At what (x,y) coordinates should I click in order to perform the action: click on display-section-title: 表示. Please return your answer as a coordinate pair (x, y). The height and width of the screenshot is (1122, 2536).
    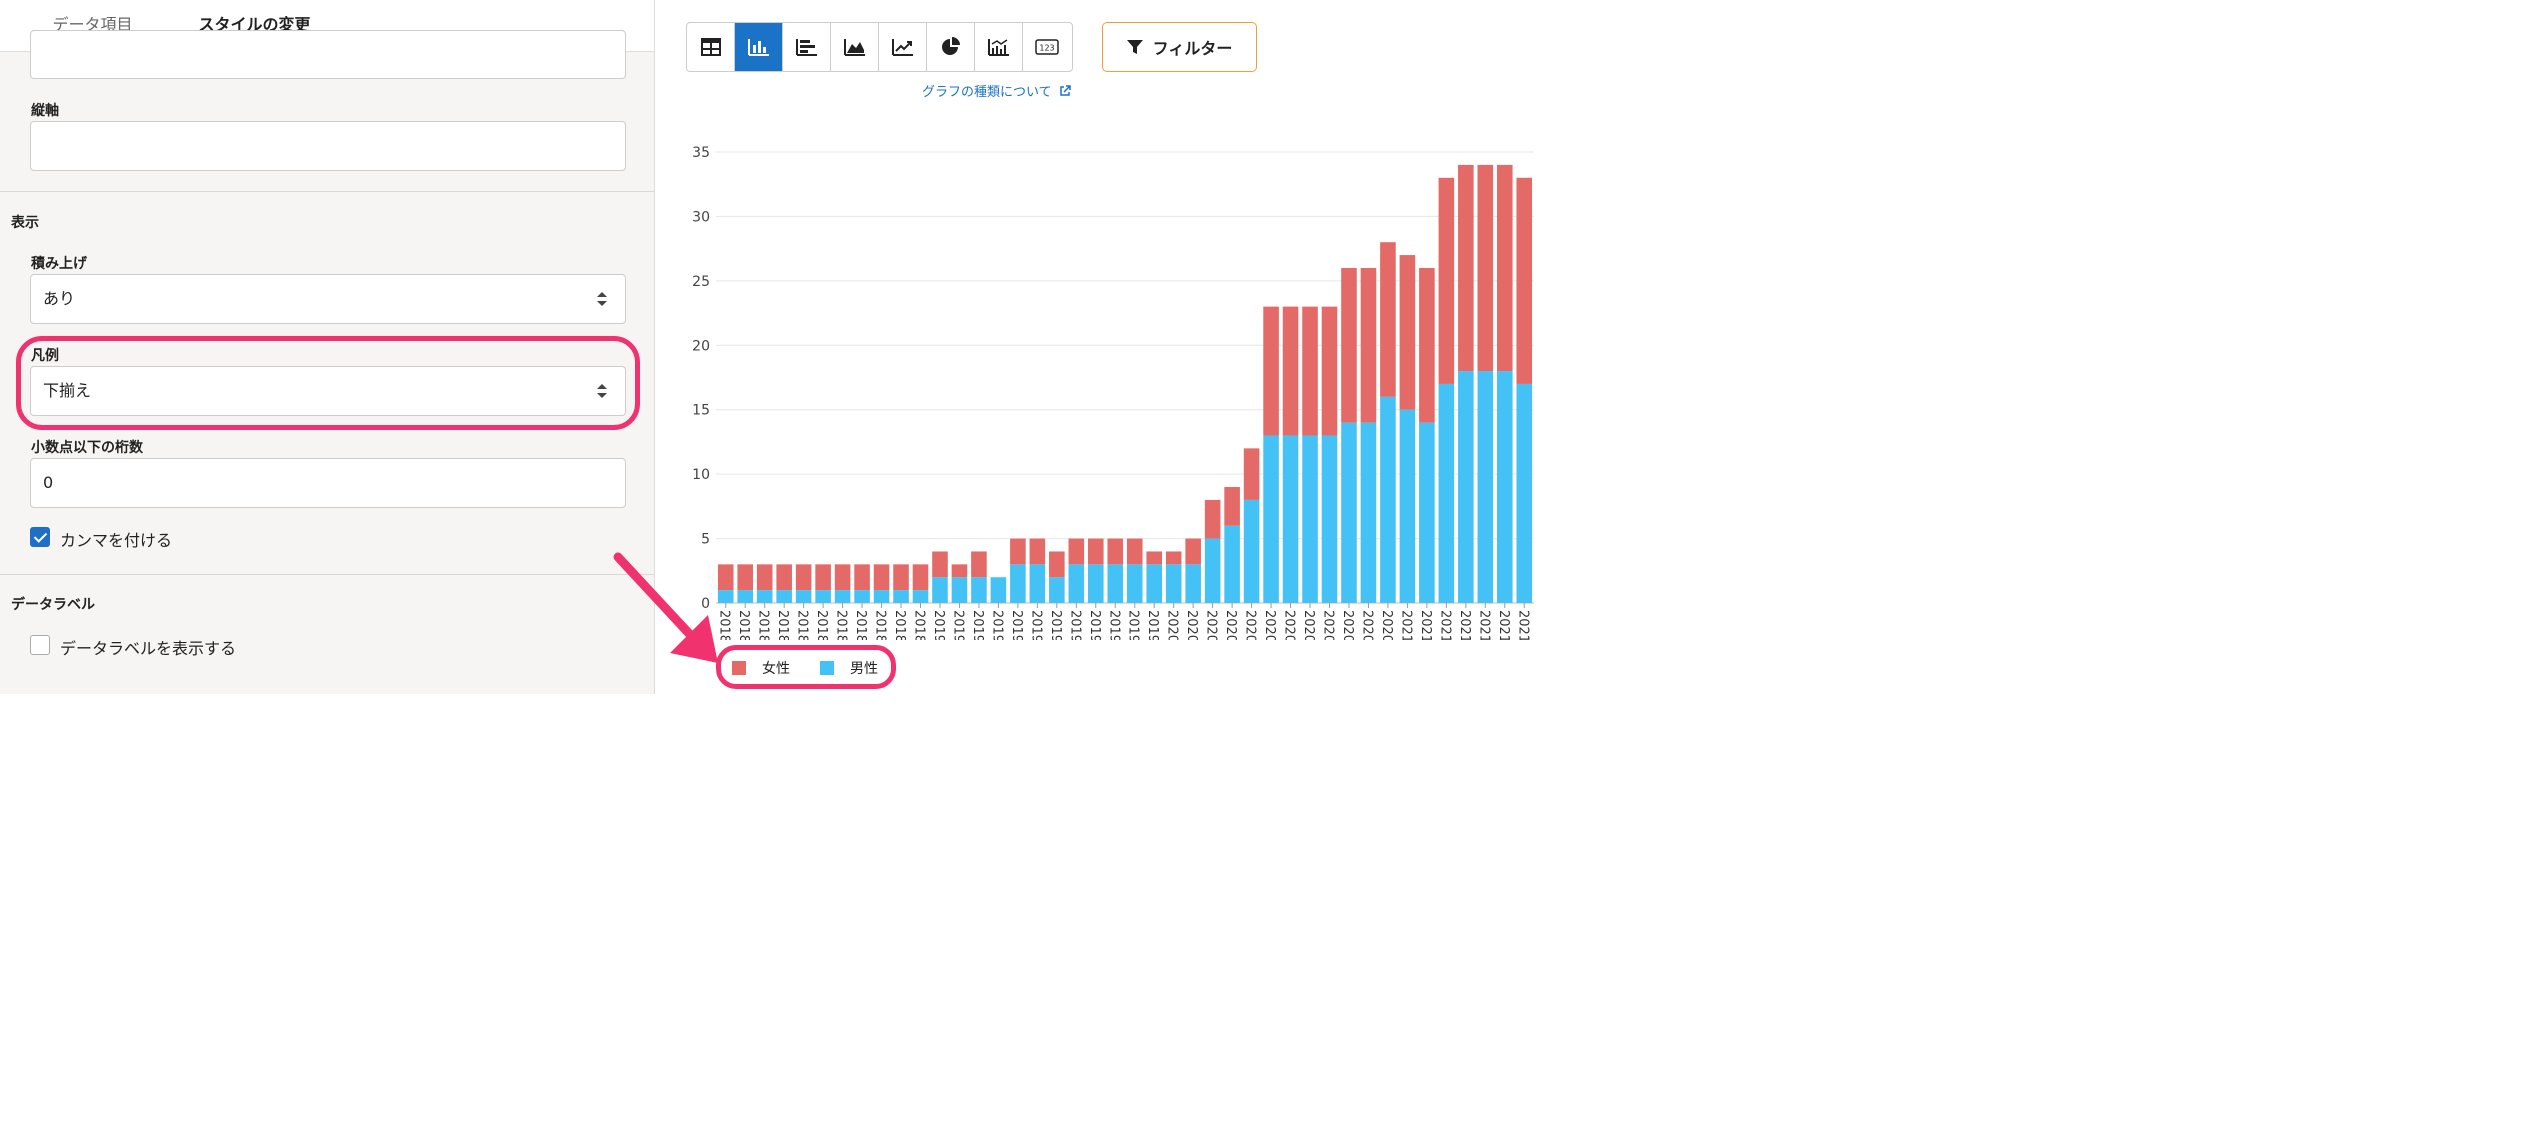
    Looking at the image, I should click on (25, 223).